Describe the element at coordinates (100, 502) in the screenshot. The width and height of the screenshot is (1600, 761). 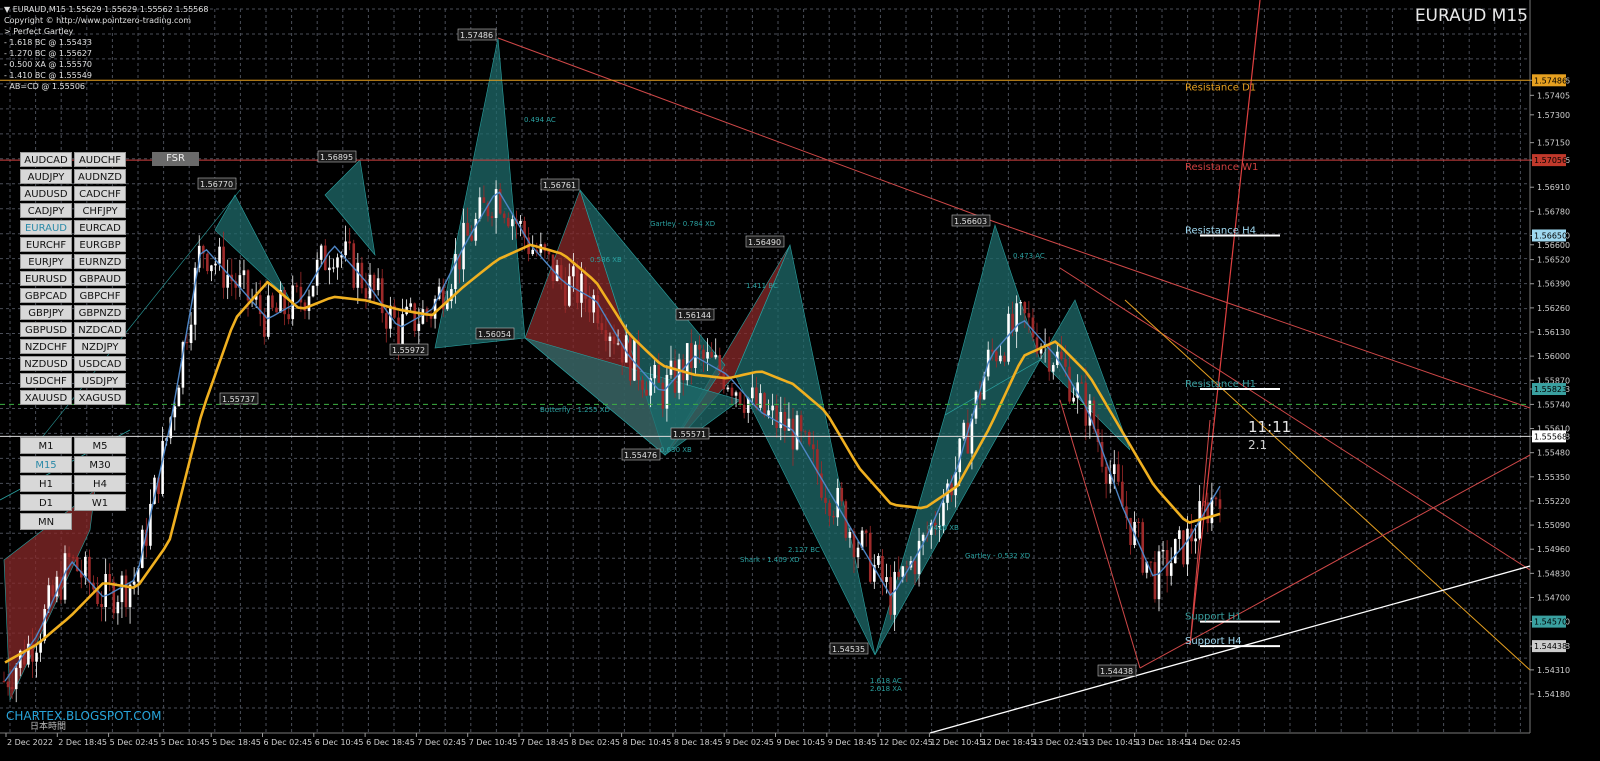
I see `timeframe-button-w1: W1` at that location.